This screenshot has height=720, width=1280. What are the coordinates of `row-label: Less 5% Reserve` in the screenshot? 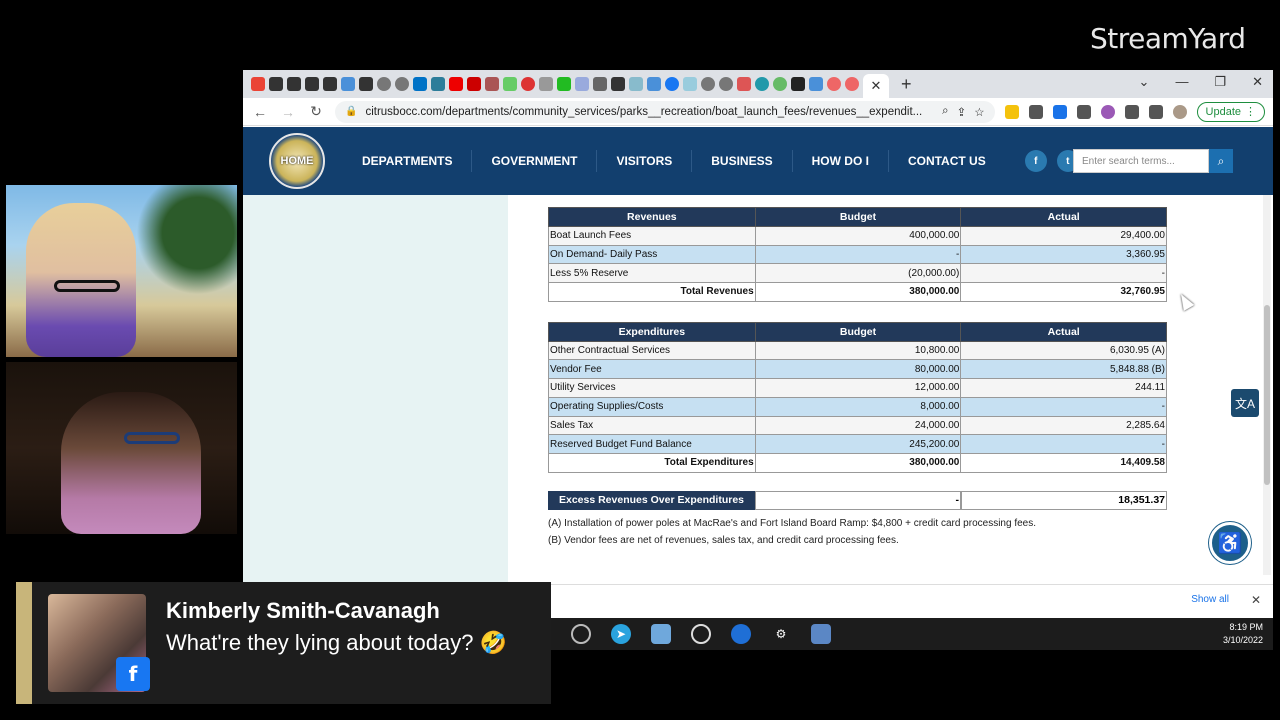 It's located at (652, 273).